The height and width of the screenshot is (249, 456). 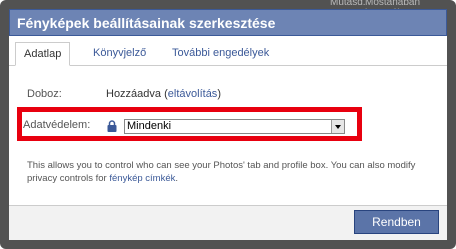 What do you see at coordinates (228, 222) in the screenshot?
I see `dialog-footer: Rendben` at bounding box center [228, 222].